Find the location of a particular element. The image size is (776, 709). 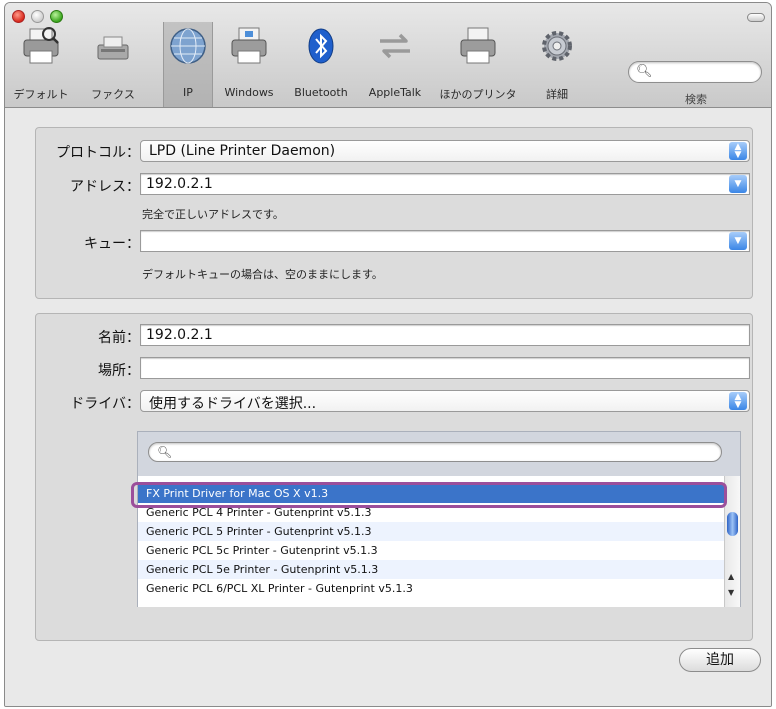

close-window-button is located at coordinates (18, 16).